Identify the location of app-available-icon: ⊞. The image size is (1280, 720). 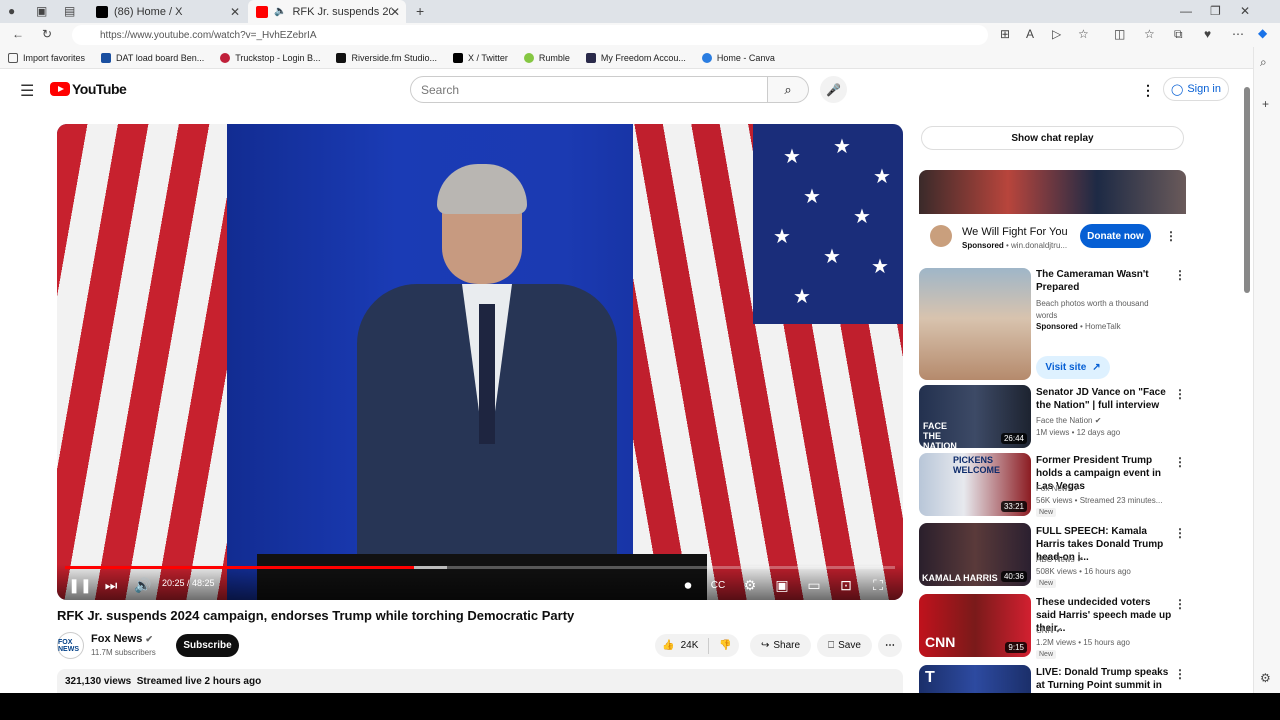
(1005, 34).